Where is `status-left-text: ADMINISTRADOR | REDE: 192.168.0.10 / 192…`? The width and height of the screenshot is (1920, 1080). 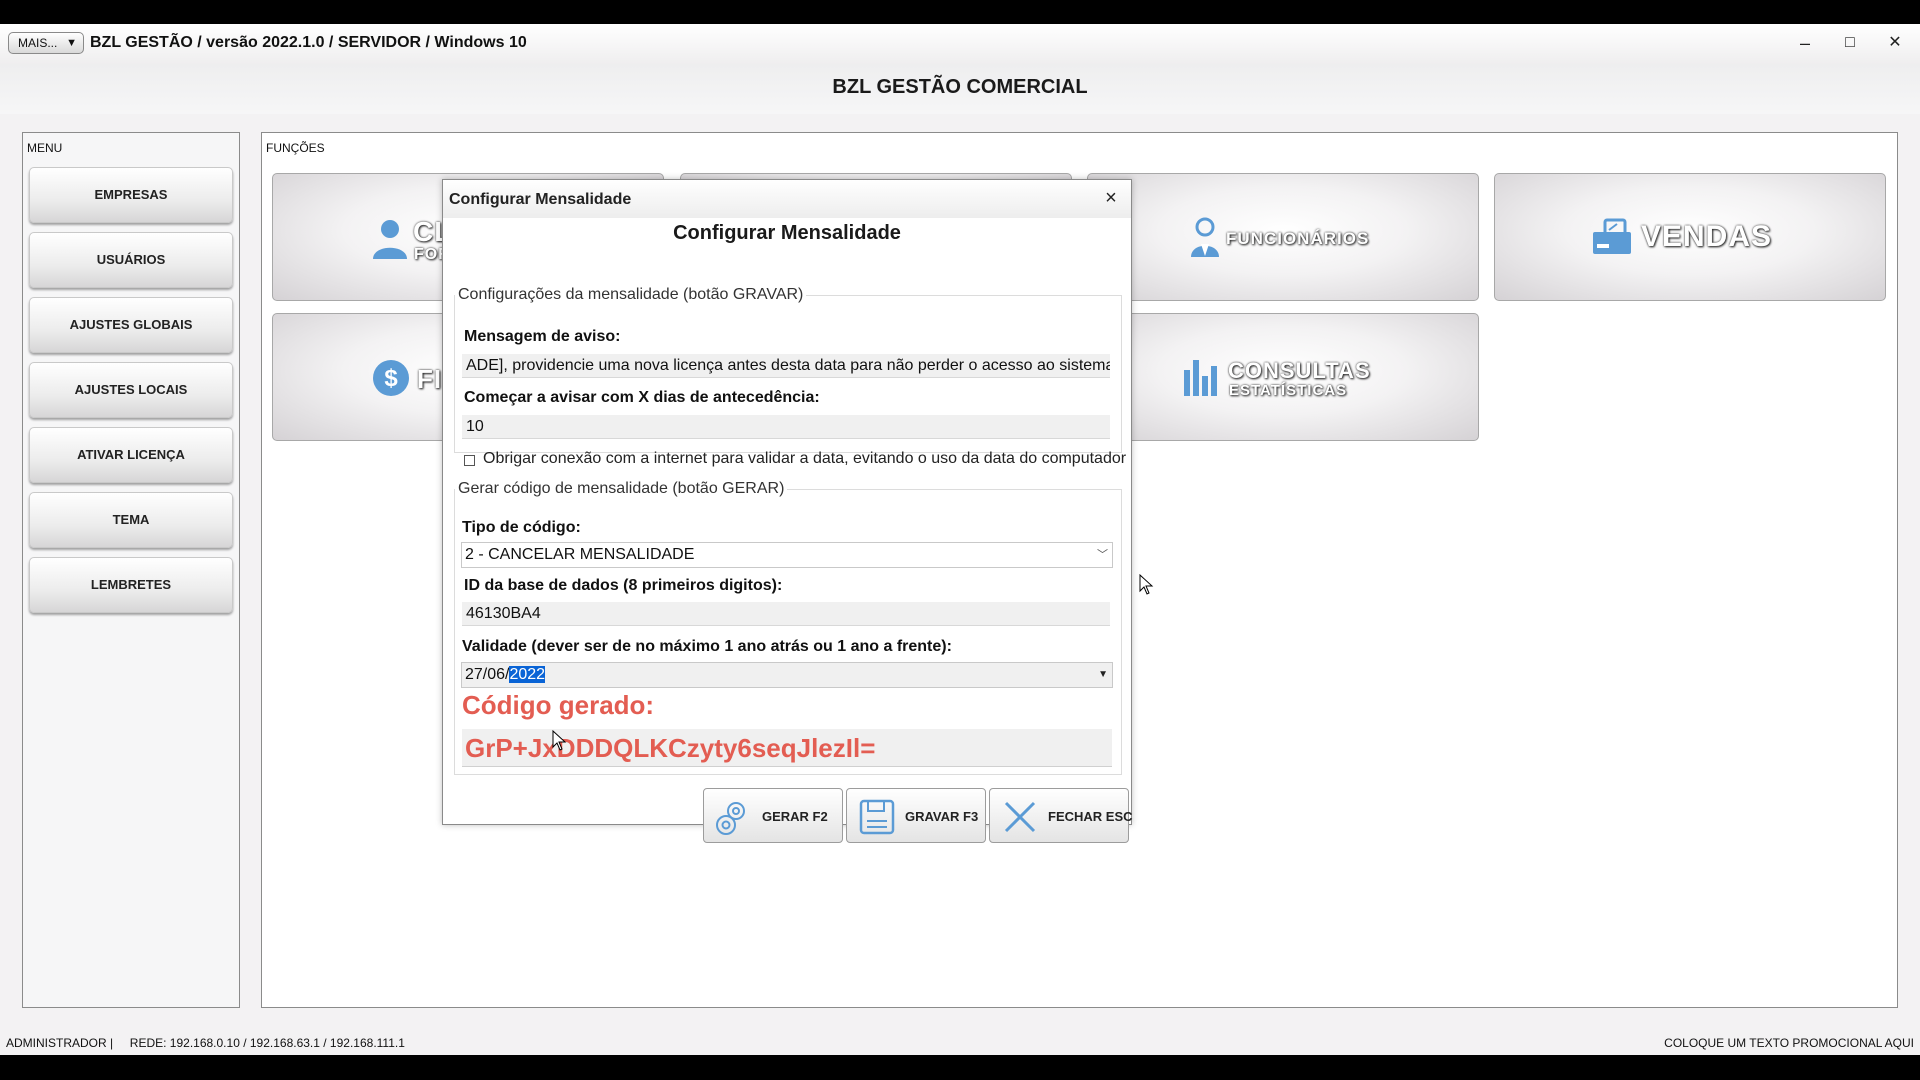
status-left-text: ADMINISTRADOR | REDE: 192.168.0.10 / 192… is located at coordinates (205, 1043).